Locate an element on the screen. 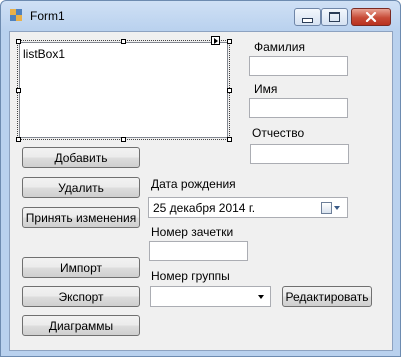 This screenshot has width=403, height=359. resize-handle-ne is located at coordinates (229, 41).